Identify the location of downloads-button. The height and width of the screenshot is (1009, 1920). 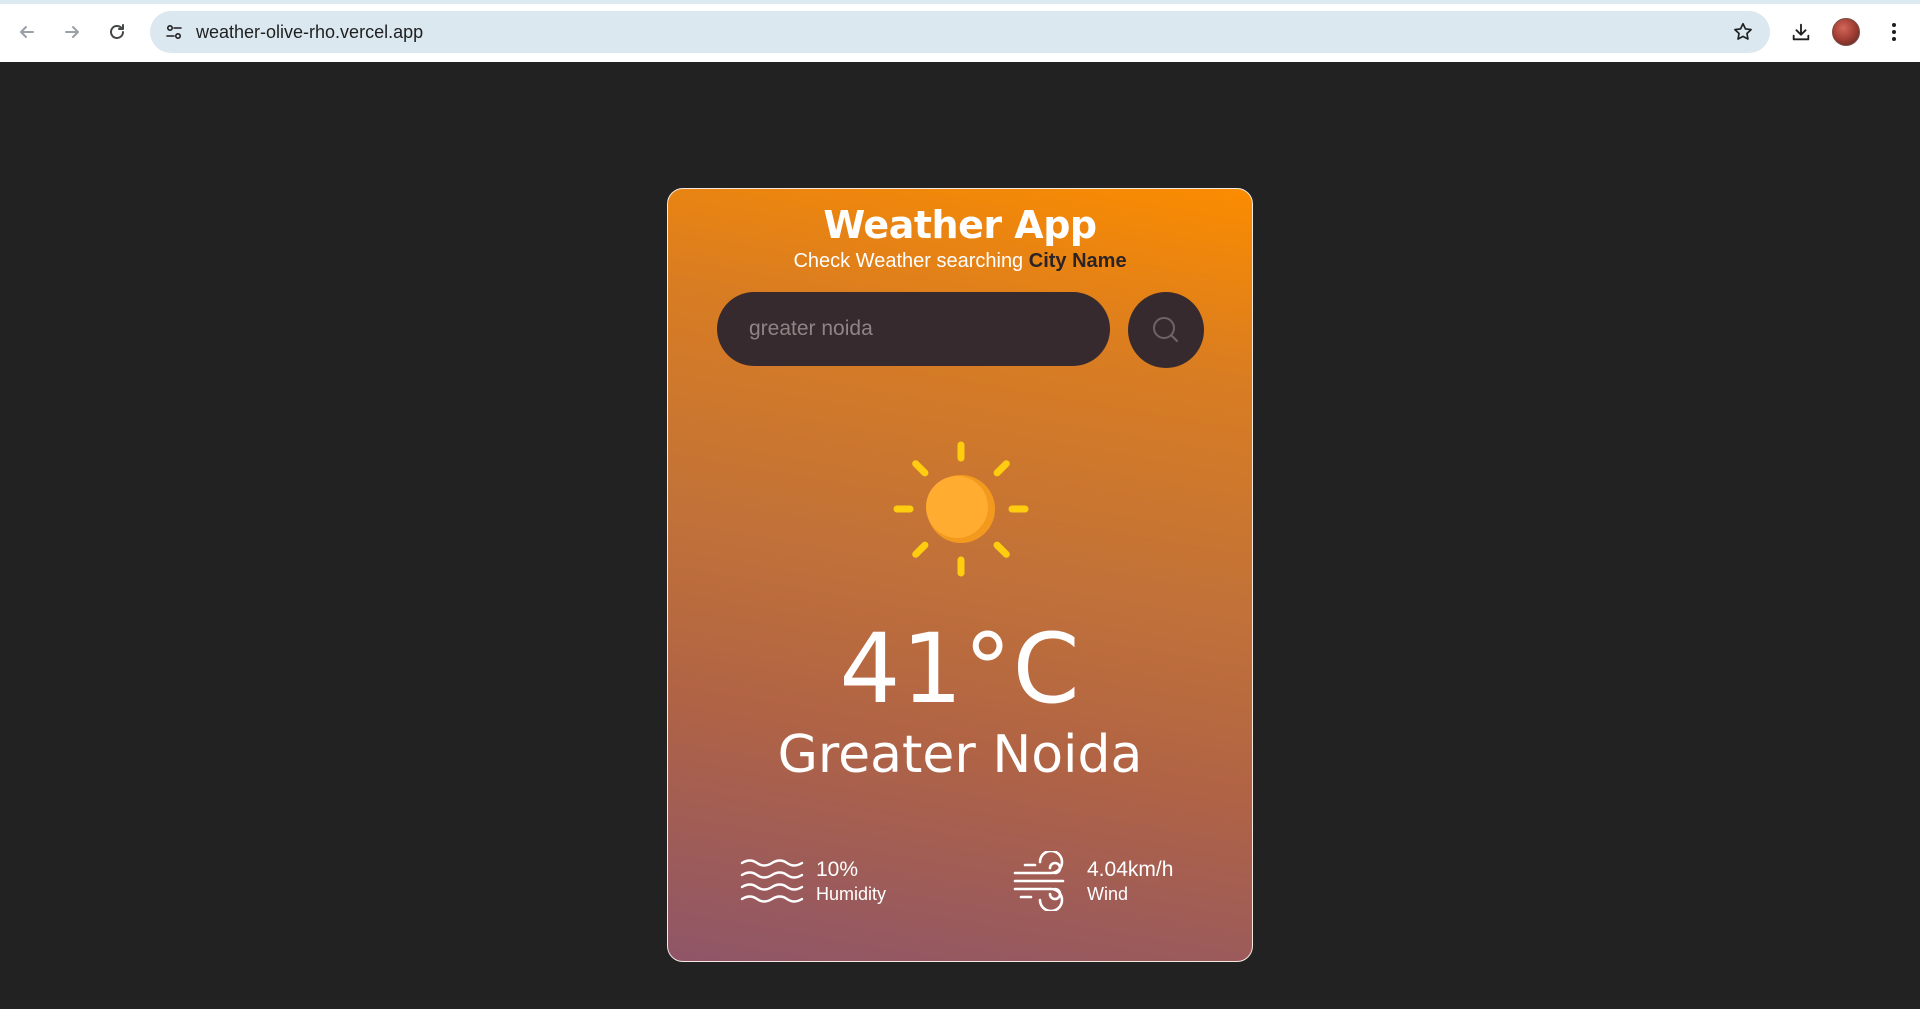
(1801, 32).